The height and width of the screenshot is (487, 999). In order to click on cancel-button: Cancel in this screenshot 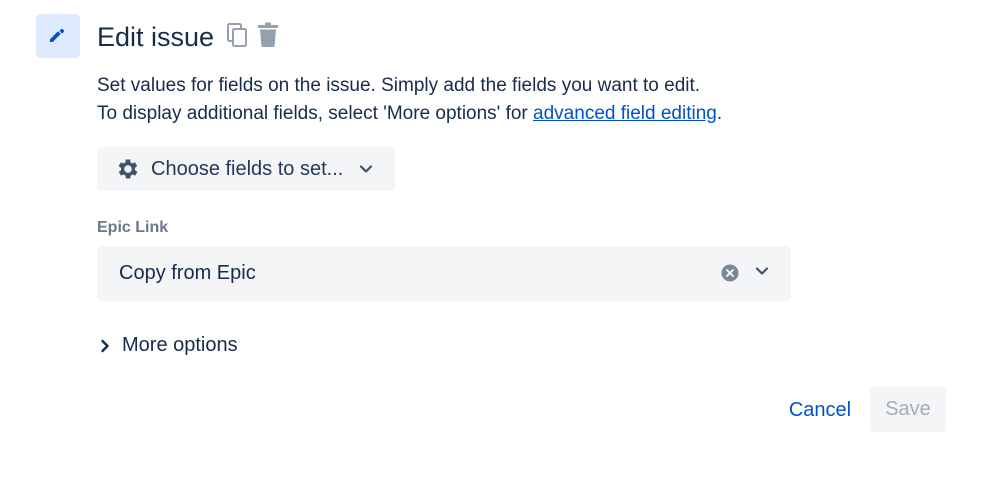, I will do `click(820, 410)`.